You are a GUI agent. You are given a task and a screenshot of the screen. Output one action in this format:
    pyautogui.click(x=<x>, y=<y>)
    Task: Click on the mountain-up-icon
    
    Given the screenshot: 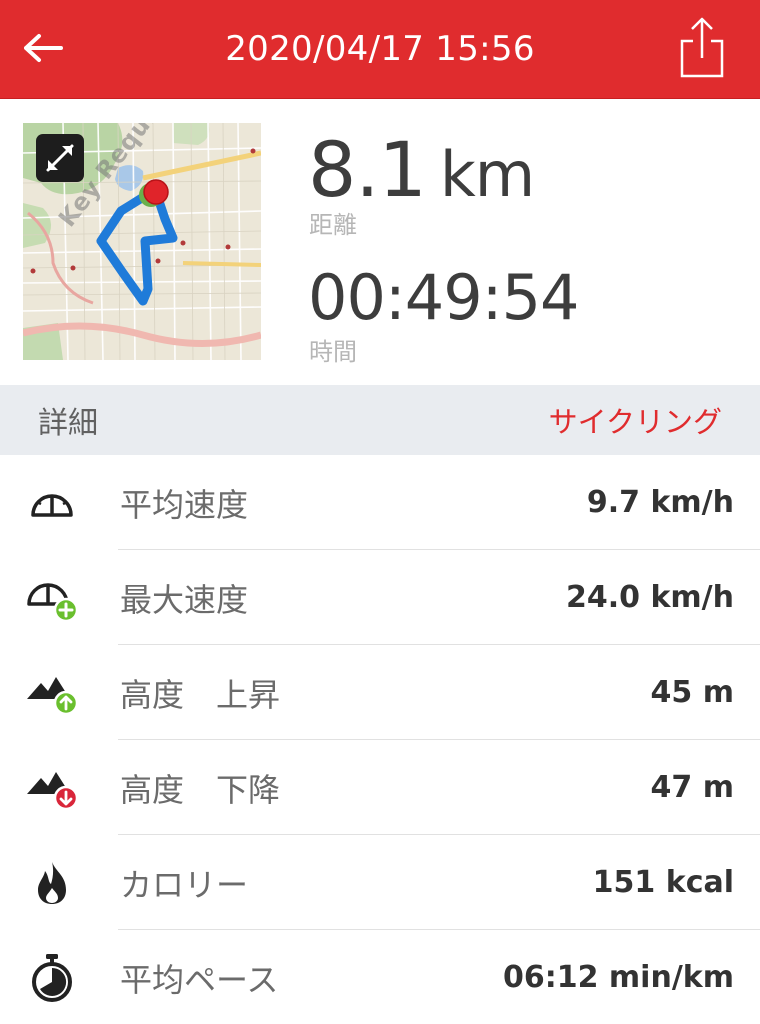 What is the action you would take?
    pyautogui.click(x=52, y=693)
    